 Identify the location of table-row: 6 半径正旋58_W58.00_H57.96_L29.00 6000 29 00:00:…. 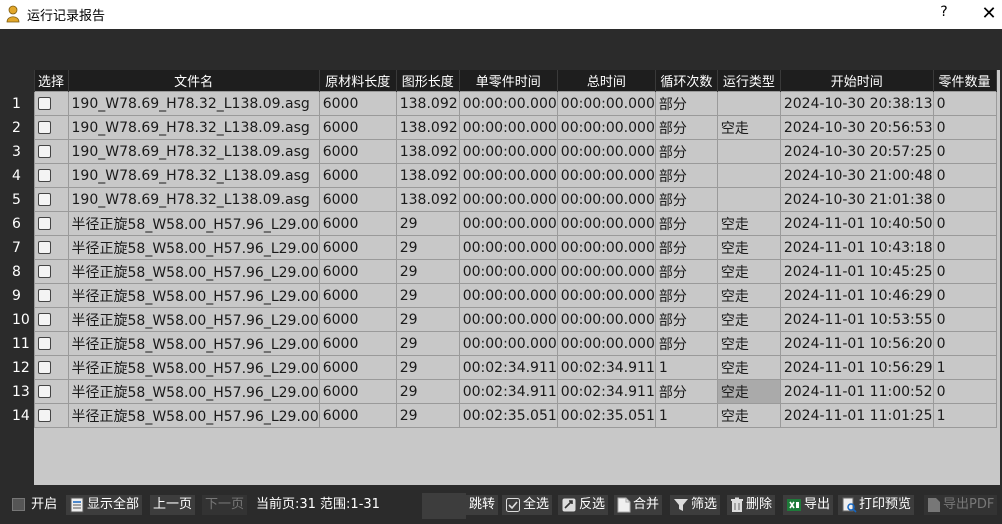
(503, 223).